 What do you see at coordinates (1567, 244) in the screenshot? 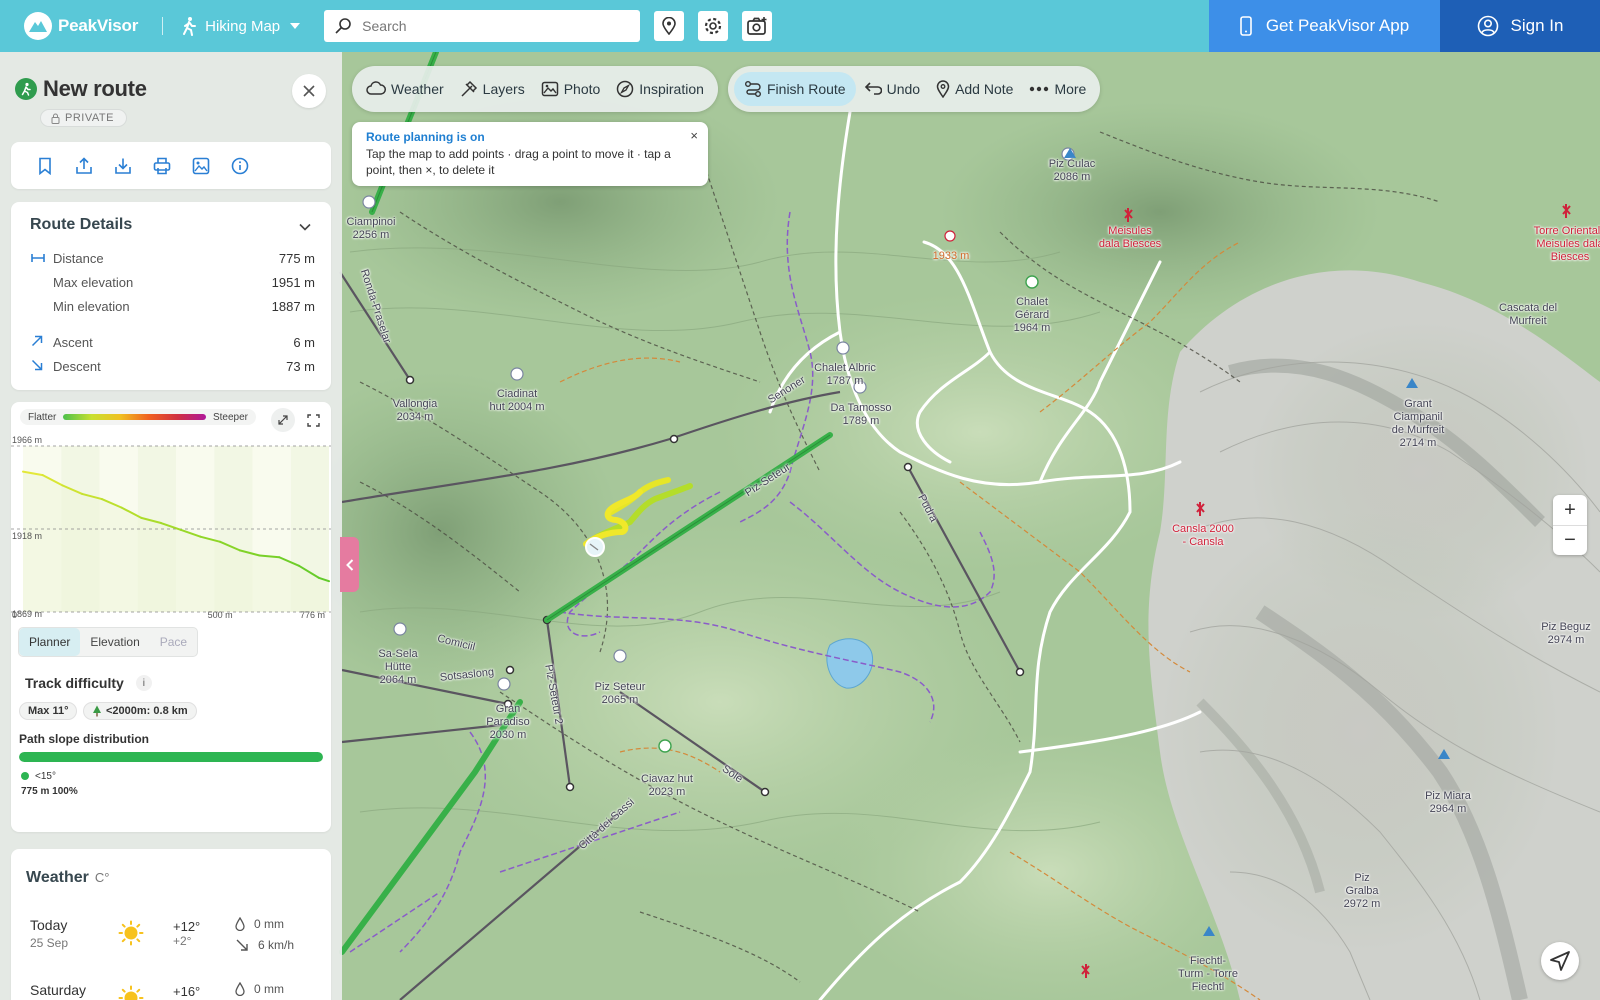
I see `map-label: Torre Orientale Meisules dala Biesces` at bounding box center [1567, 244].